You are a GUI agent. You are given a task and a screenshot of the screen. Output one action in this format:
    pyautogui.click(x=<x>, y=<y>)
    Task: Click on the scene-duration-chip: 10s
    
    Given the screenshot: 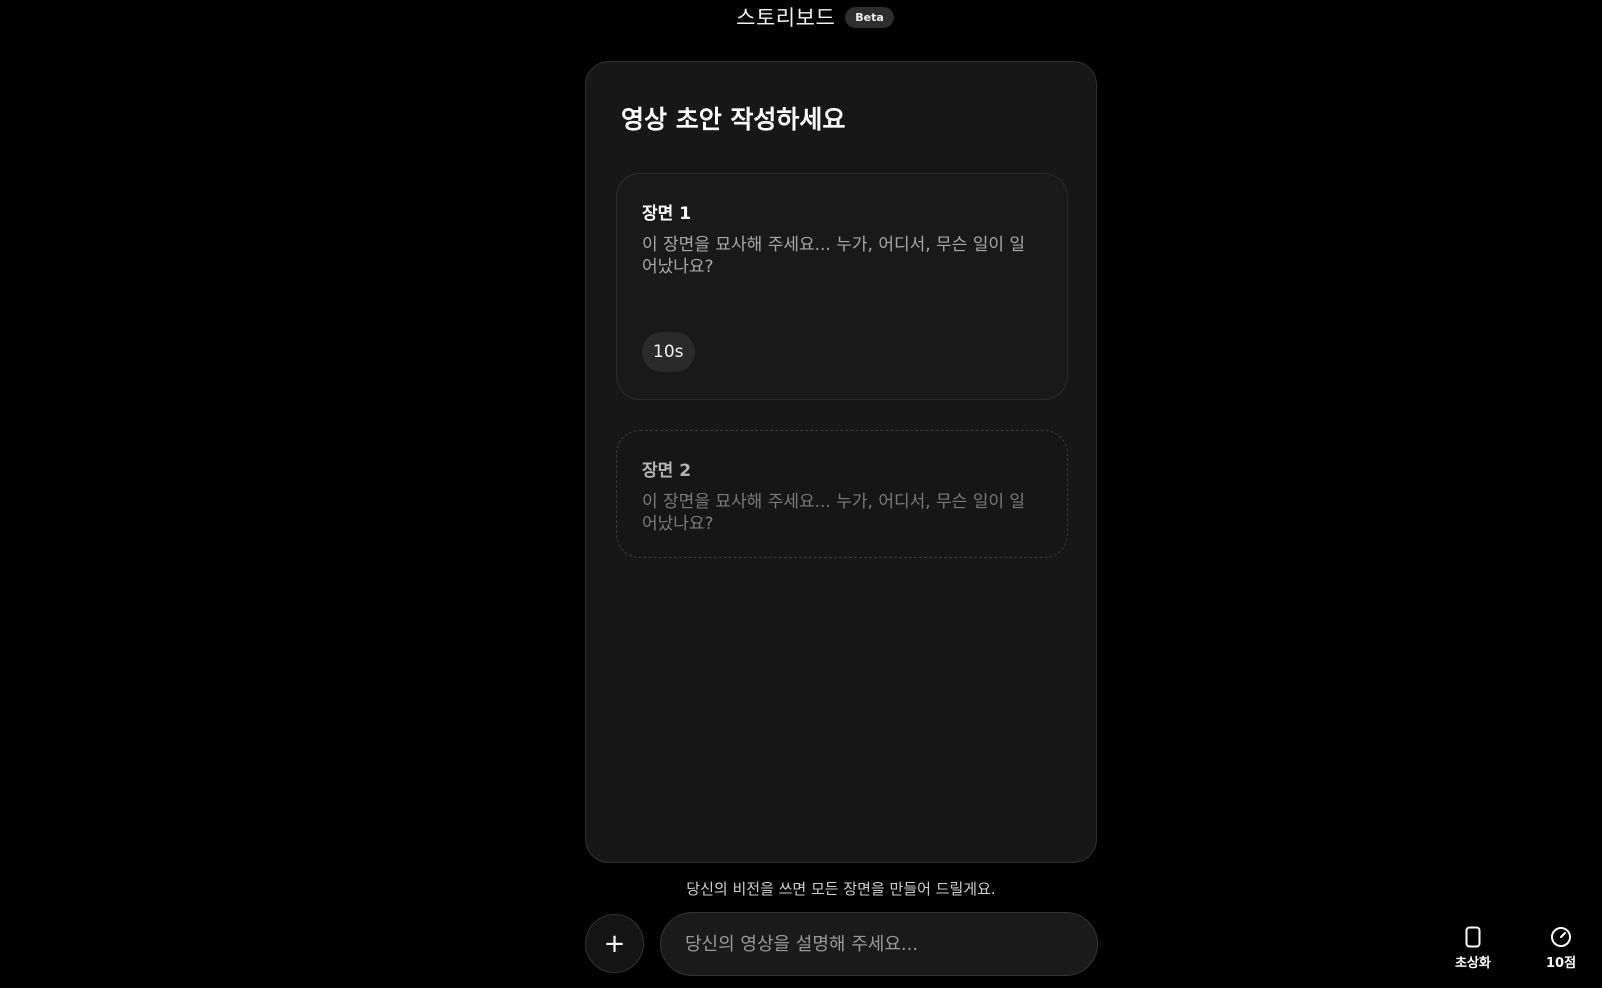 What is the action you would take?
    pyautogui.click(x=668, y=352)
    